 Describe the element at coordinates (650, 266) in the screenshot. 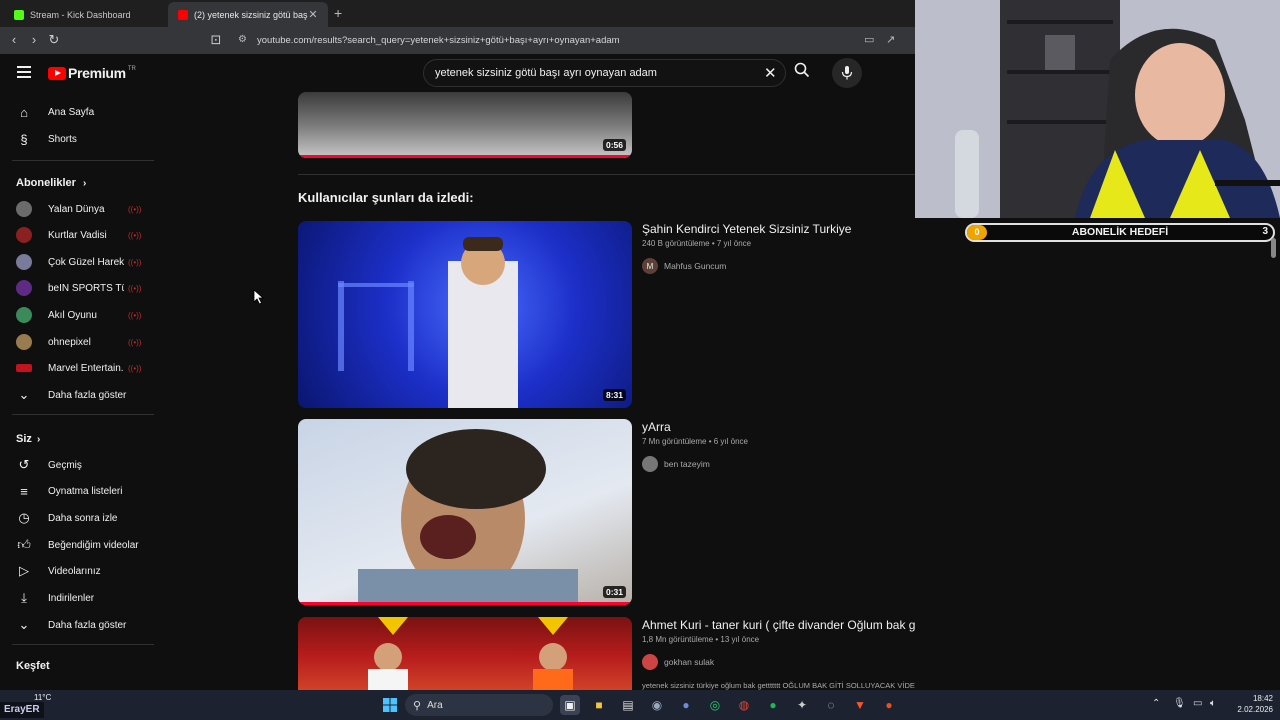

I see `channel-avatar: M` at that location.